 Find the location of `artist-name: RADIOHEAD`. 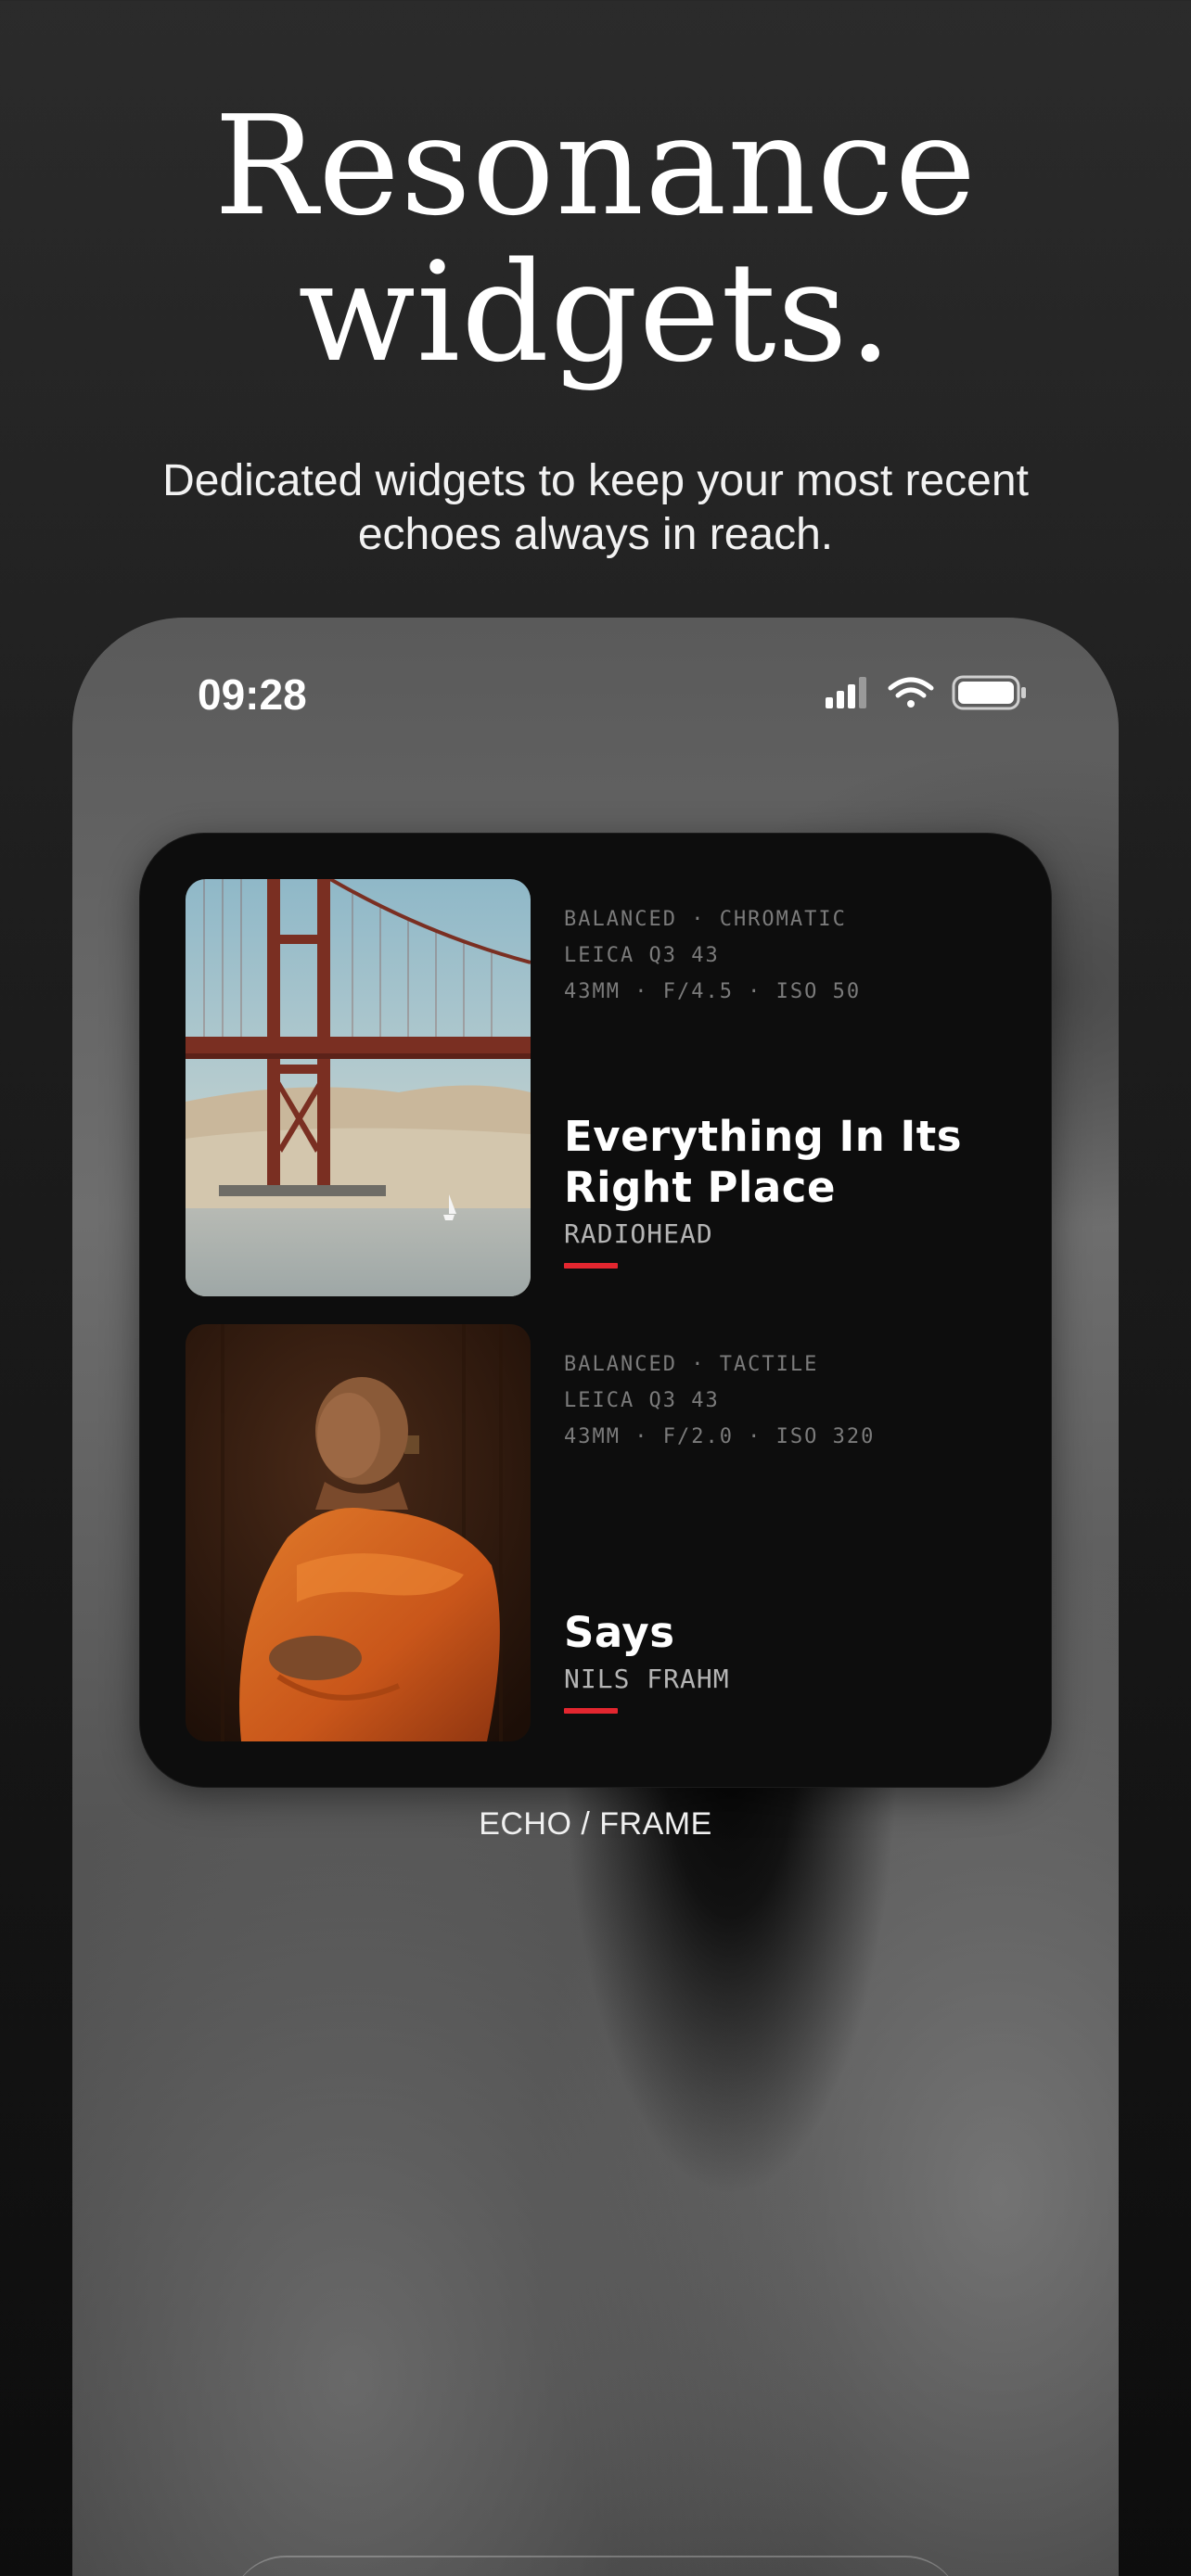

artist-name: RADIOHEAD is located at coordinates (638, 1233).